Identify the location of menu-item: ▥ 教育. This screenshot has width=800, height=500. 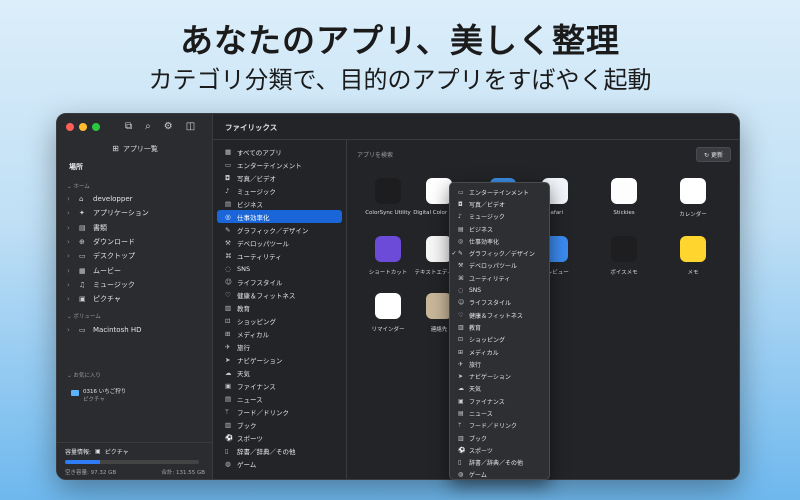
(499, 327).